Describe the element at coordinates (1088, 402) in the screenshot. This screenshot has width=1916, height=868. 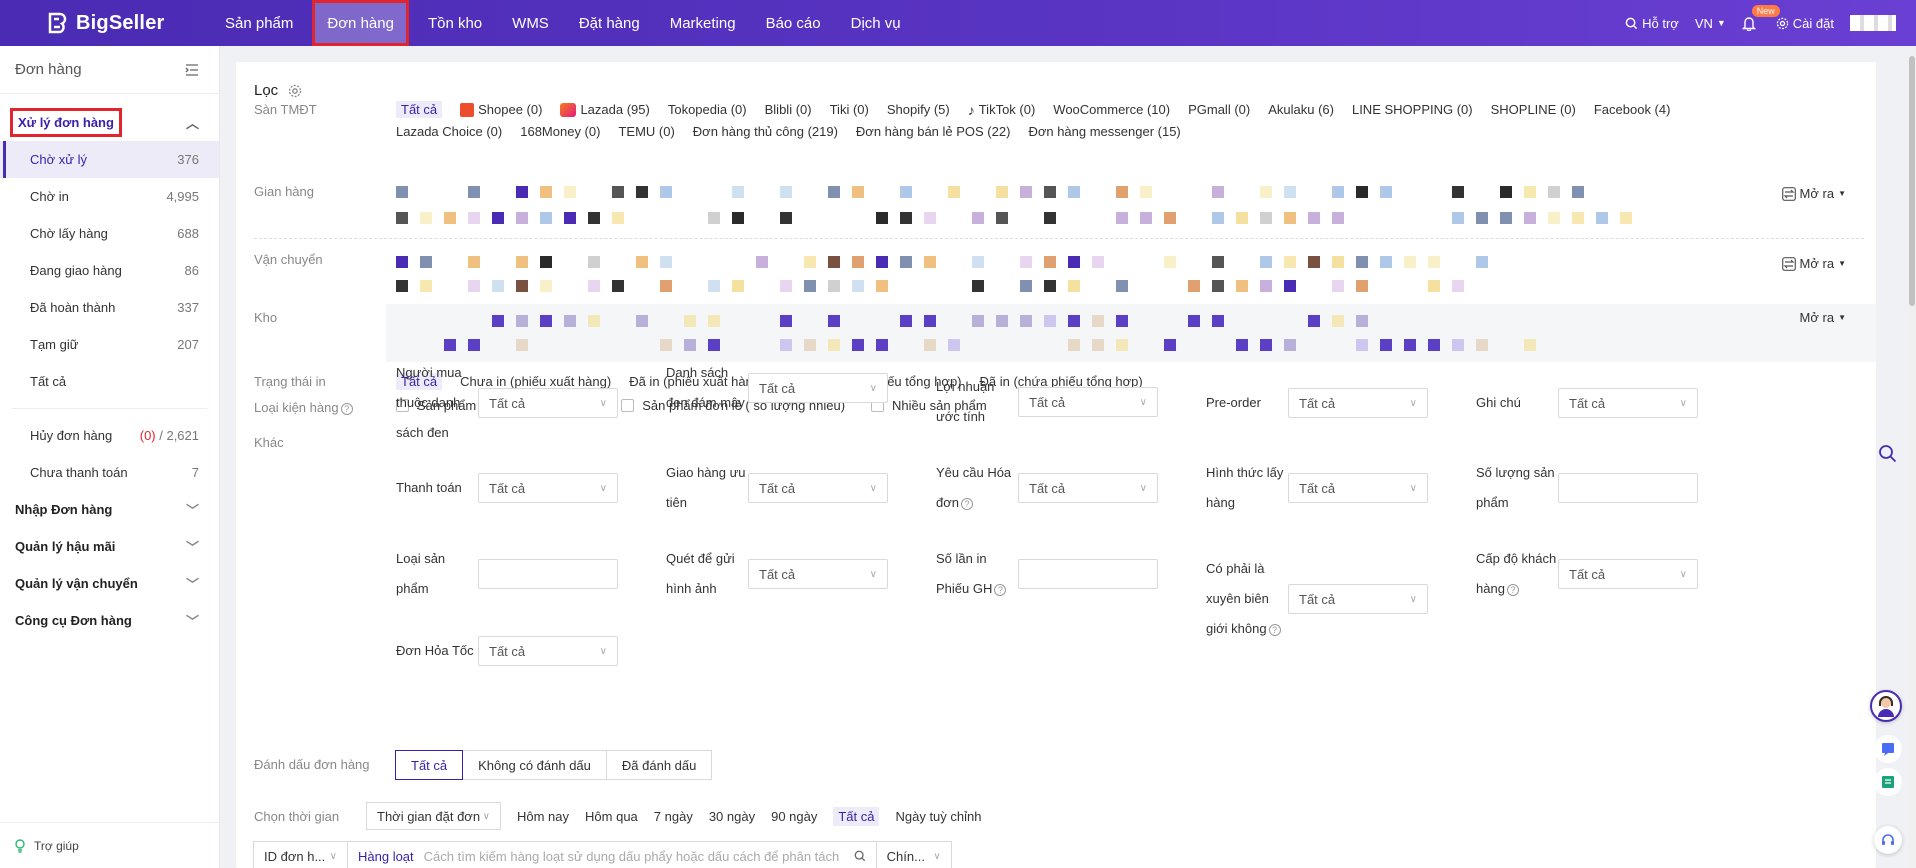
I see `profit-select: Tất cả ∨` at that location.